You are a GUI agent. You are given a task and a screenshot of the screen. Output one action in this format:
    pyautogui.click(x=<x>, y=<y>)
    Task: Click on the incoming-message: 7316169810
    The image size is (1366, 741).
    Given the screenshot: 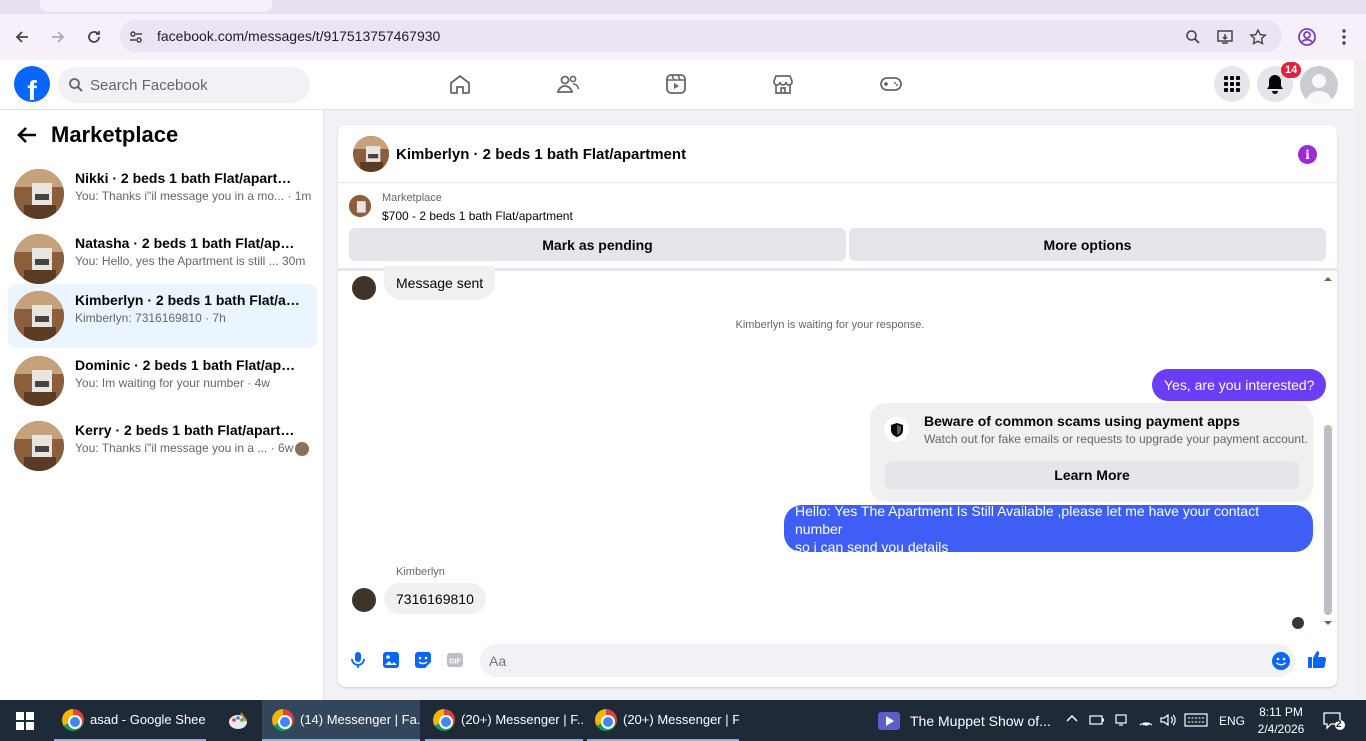 What is the action you would take?
    pyautogui.click(x=435, y=598)
    